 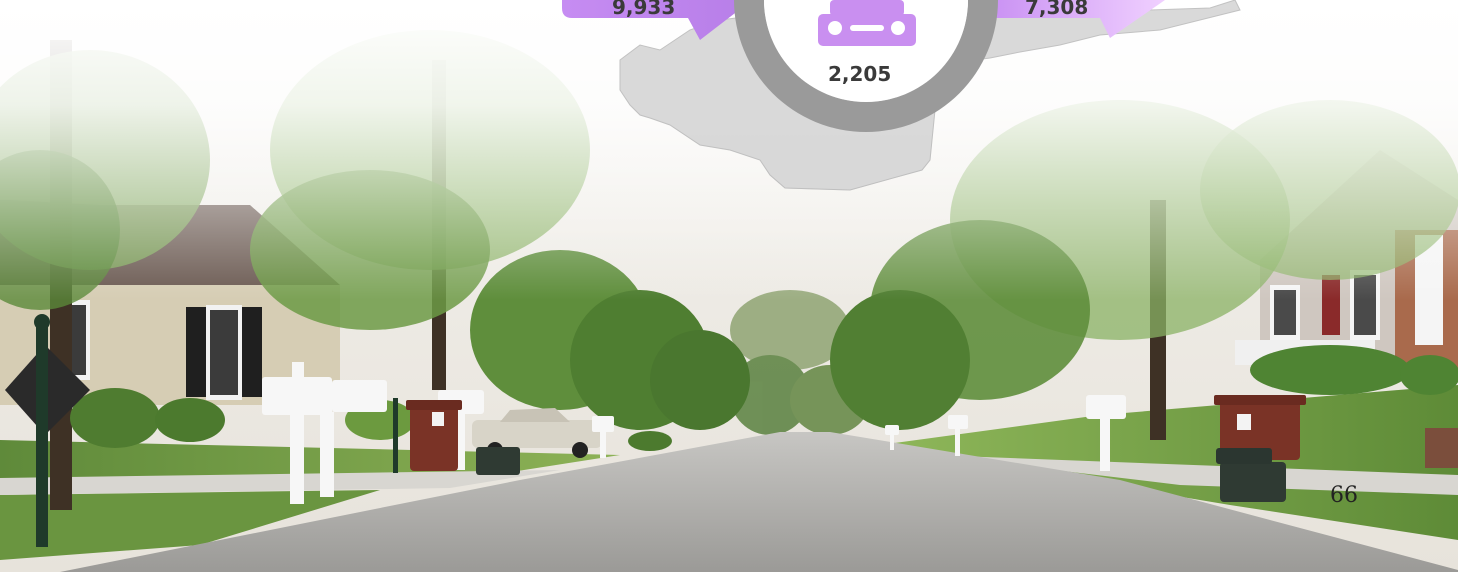 I want to click on page-number: 66, so click(x=1344, y=495).